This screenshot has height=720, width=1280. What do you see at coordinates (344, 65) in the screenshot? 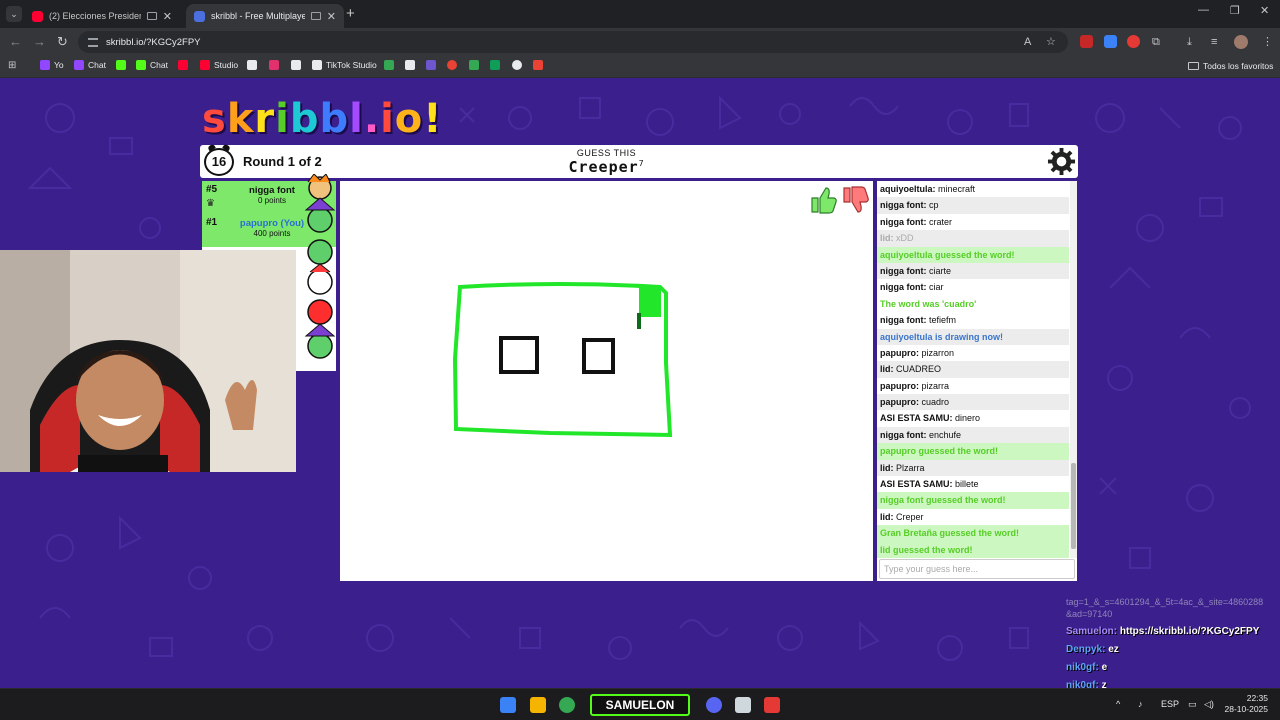
I see `bookmark-item: TikTok Studio` at bounding box center [344, 65].